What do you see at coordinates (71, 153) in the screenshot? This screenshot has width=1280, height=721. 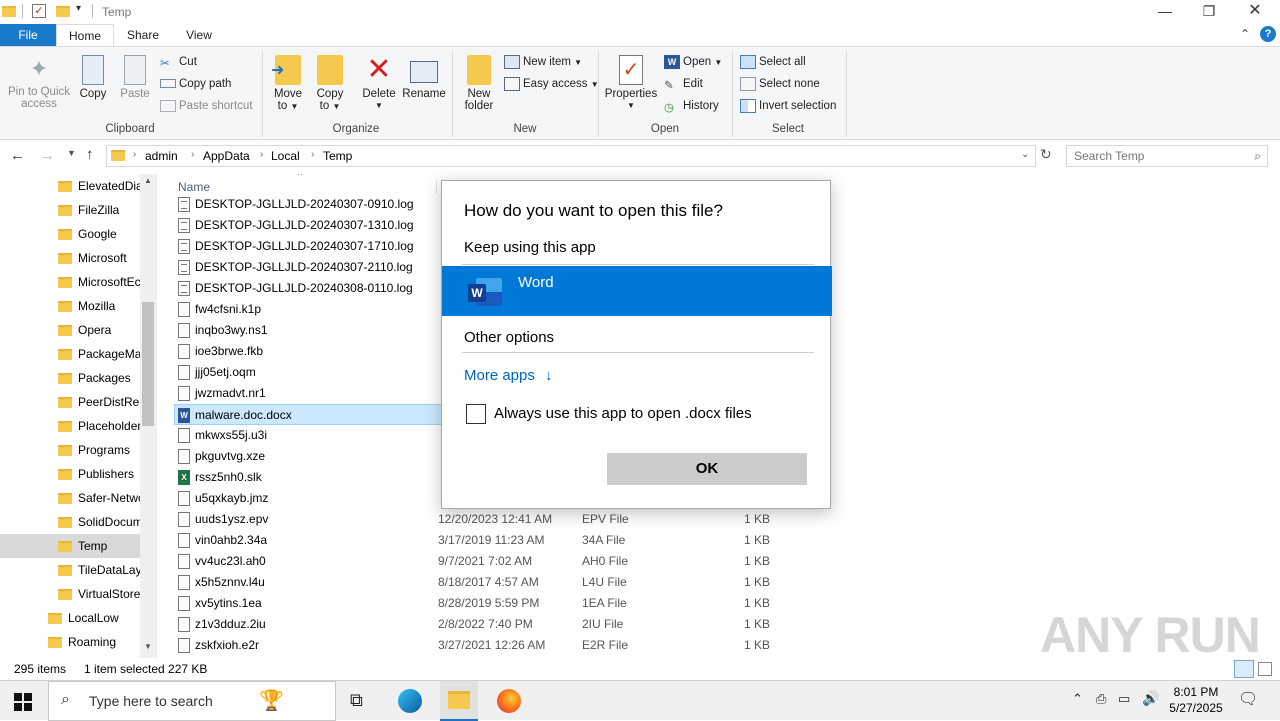 I see `recent-locations-icon: ▼` at bounding box center [71, 153].